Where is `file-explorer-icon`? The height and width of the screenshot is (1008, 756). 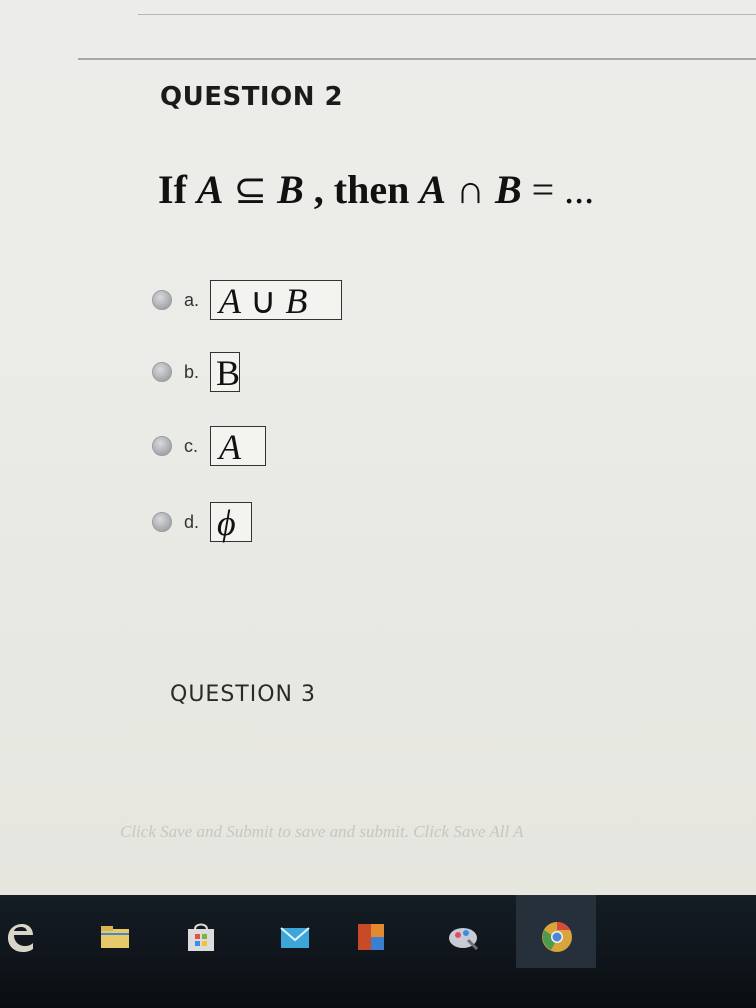
file-explorer-icon is located at coordinates (115, 937).